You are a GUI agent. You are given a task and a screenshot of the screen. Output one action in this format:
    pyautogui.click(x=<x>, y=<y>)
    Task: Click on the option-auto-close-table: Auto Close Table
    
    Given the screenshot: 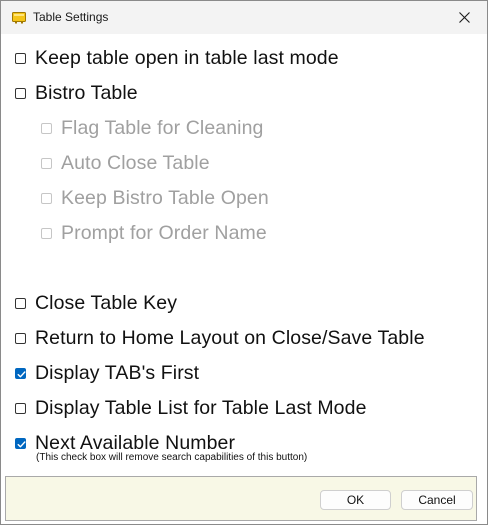 What is the action you would take?
    pyautogui.click(x=125, y=163)
    